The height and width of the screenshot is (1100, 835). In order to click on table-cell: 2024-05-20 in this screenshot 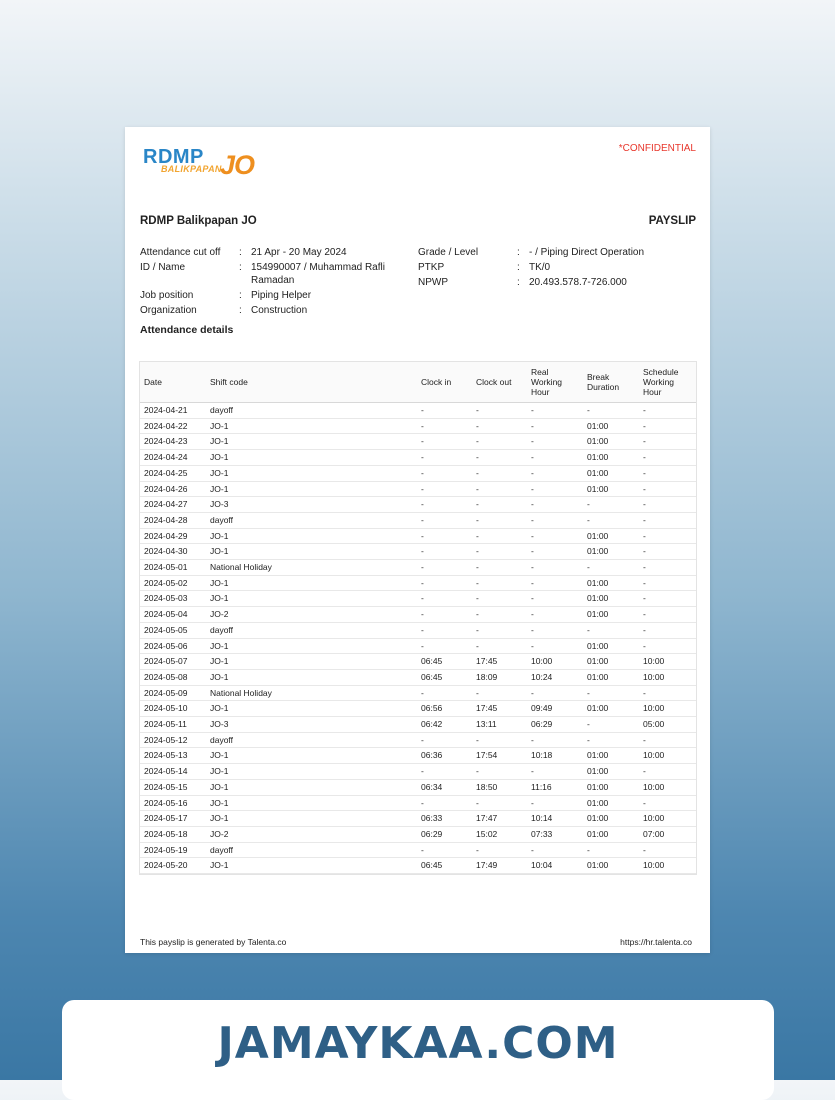, I will do `click(173, 866)`.